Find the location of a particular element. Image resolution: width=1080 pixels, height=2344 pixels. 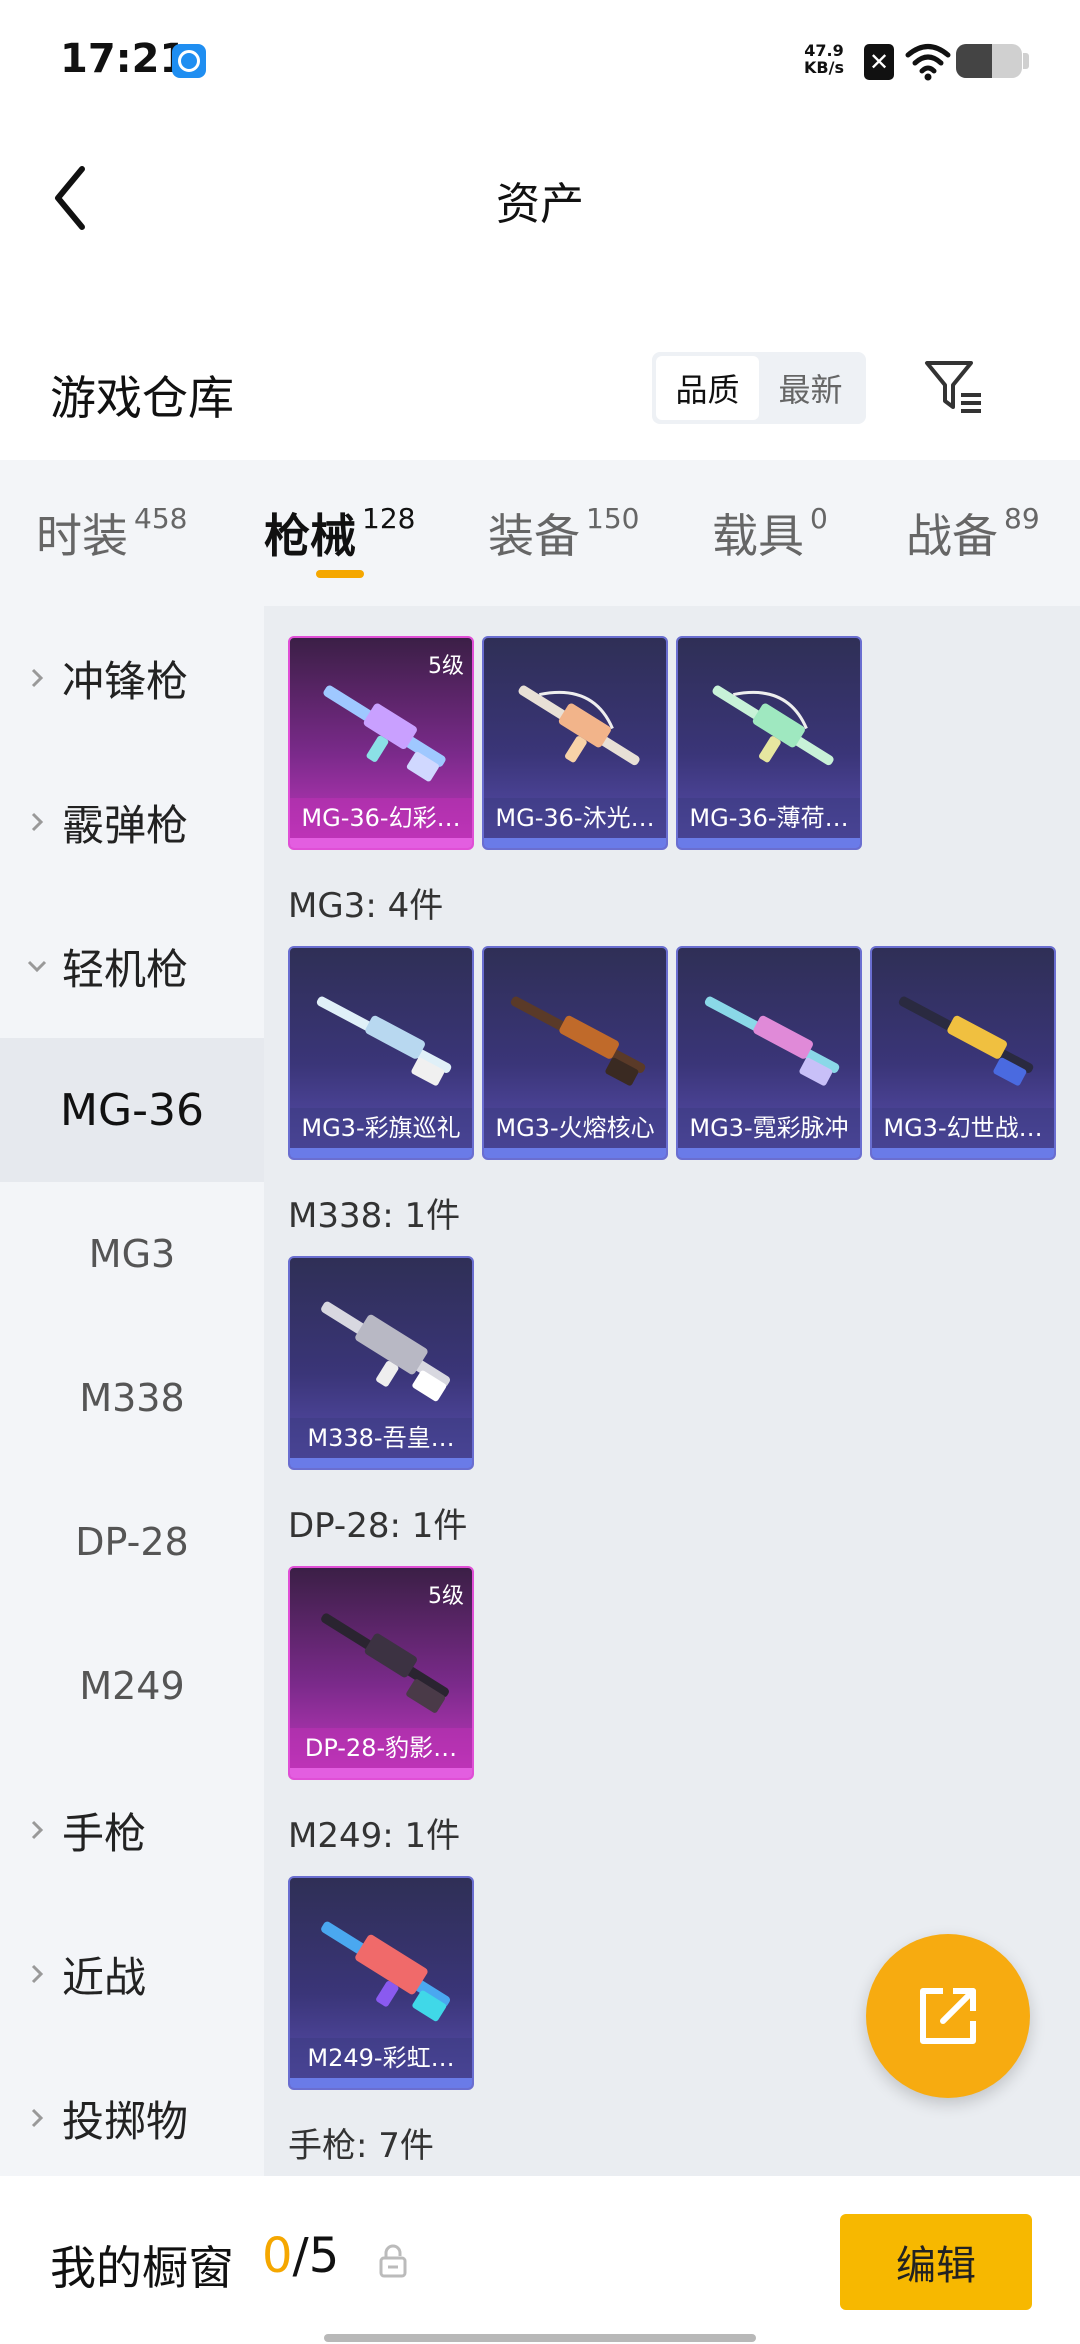

tab-firearms: 枪械 128 is located at coordinates (339, 533).